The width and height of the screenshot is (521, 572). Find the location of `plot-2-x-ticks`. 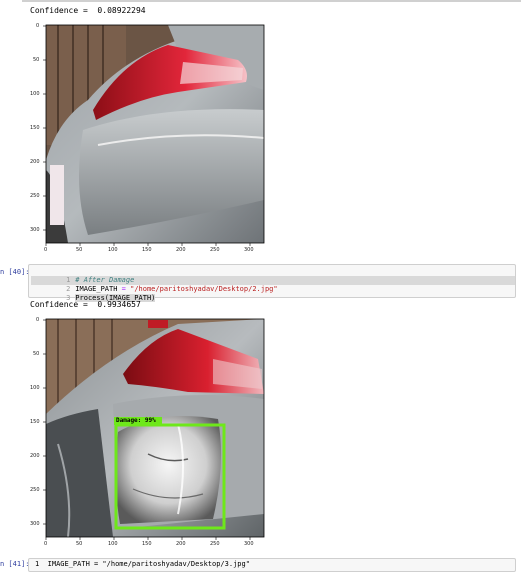

plot-2-x-ticks is located at coordinates (148, 538).